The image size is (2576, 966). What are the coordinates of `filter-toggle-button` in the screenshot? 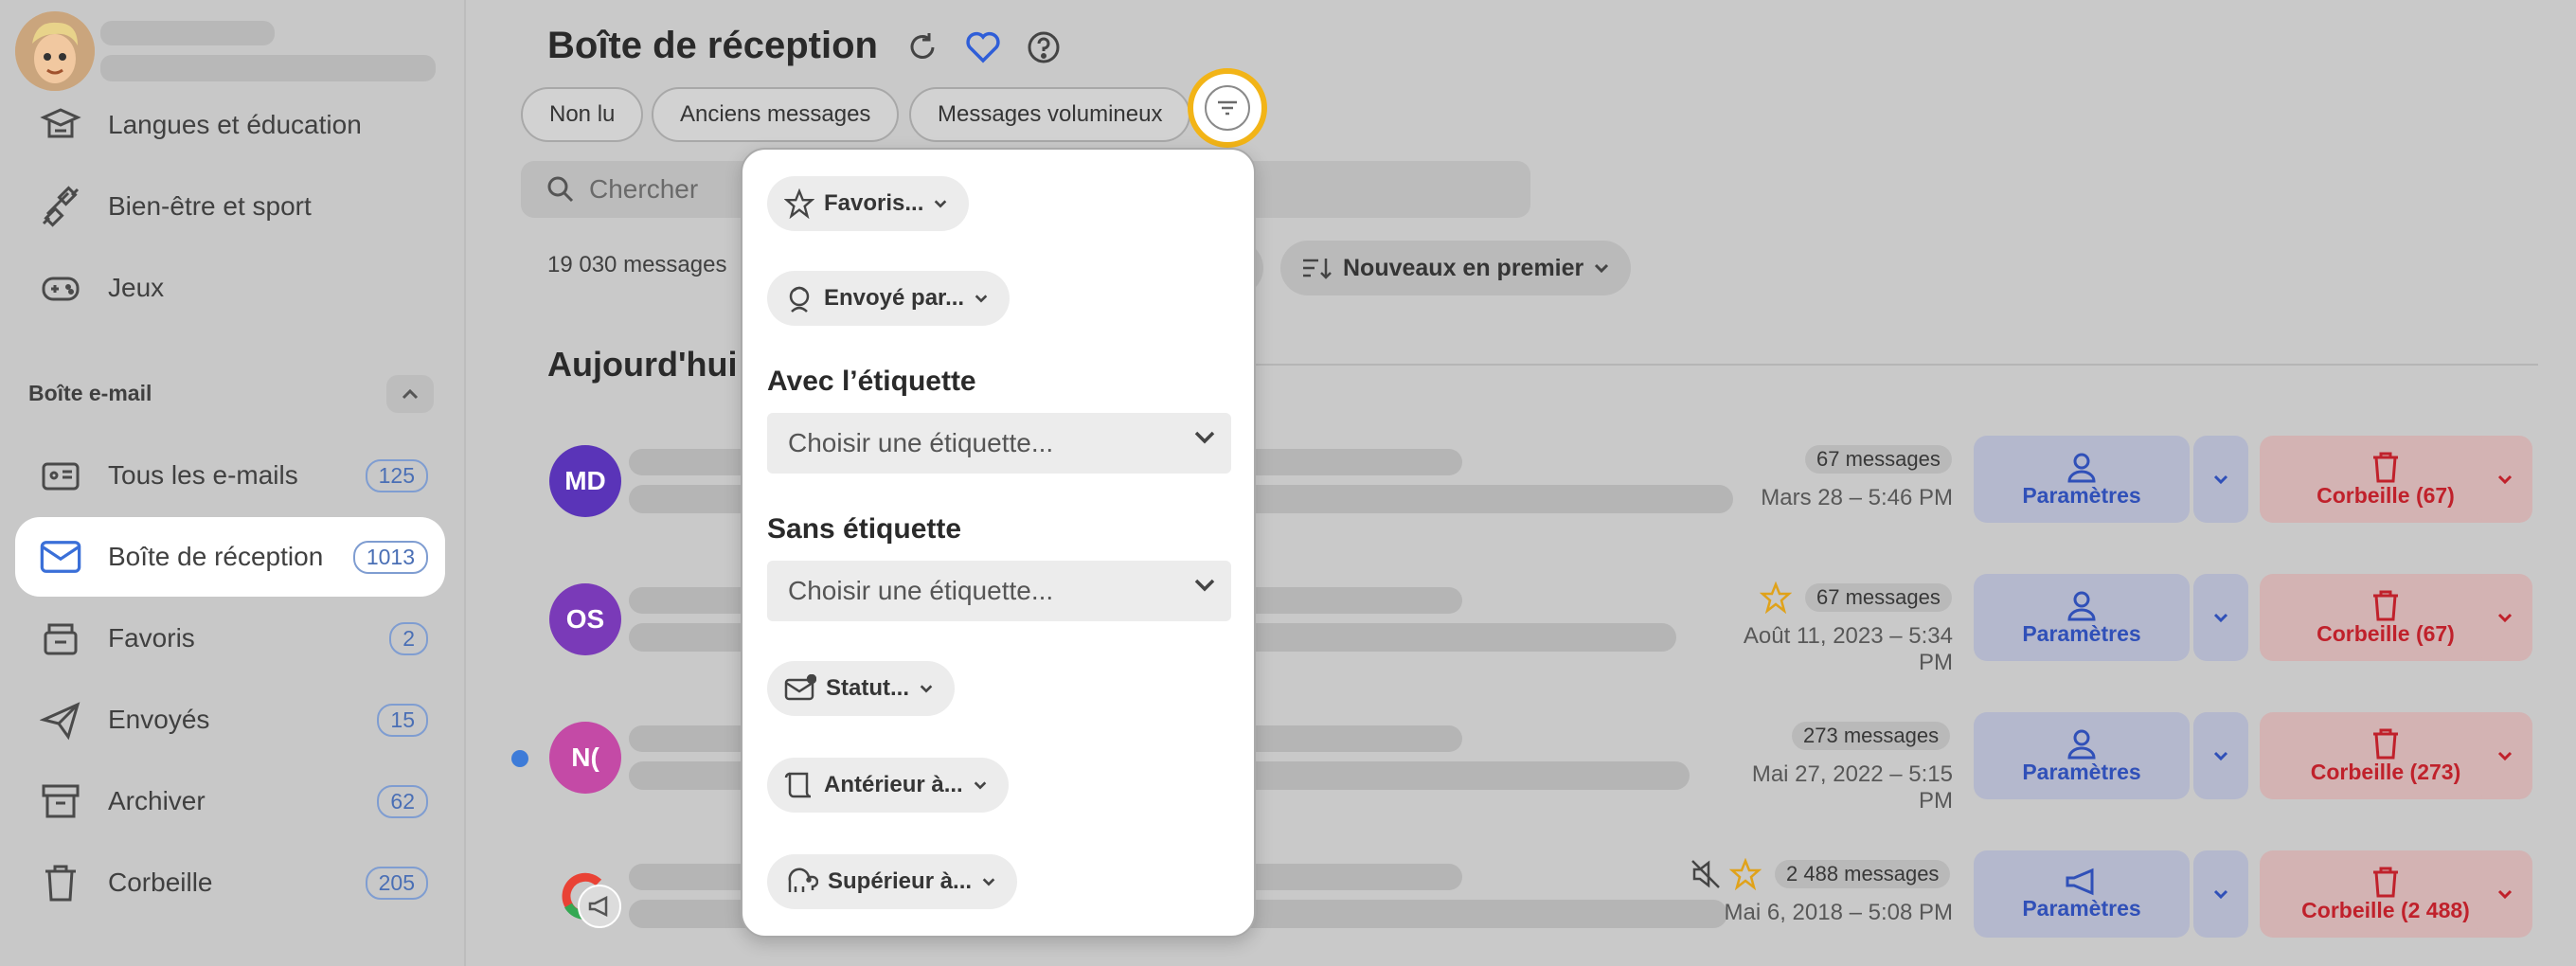 It's located at (1227, 108).